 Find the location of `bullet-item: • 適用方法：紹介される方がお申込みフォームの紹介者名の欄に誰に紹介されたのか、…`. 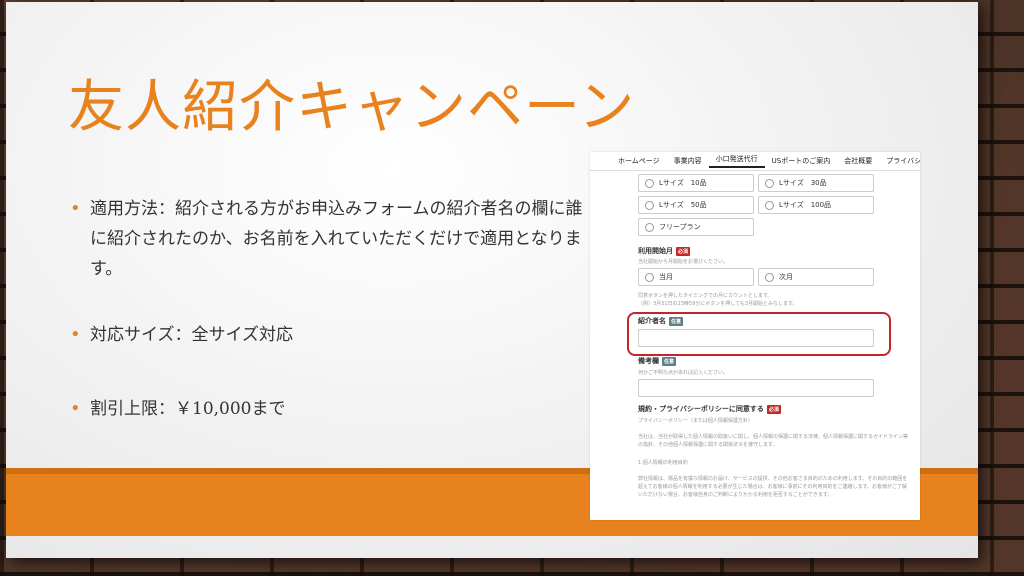

bullet-item: • 適用方法：紹介される方がお申込みフォームの紹介者名の欄に誰に紹介されたのか、… is located at coordinates (328, 239).